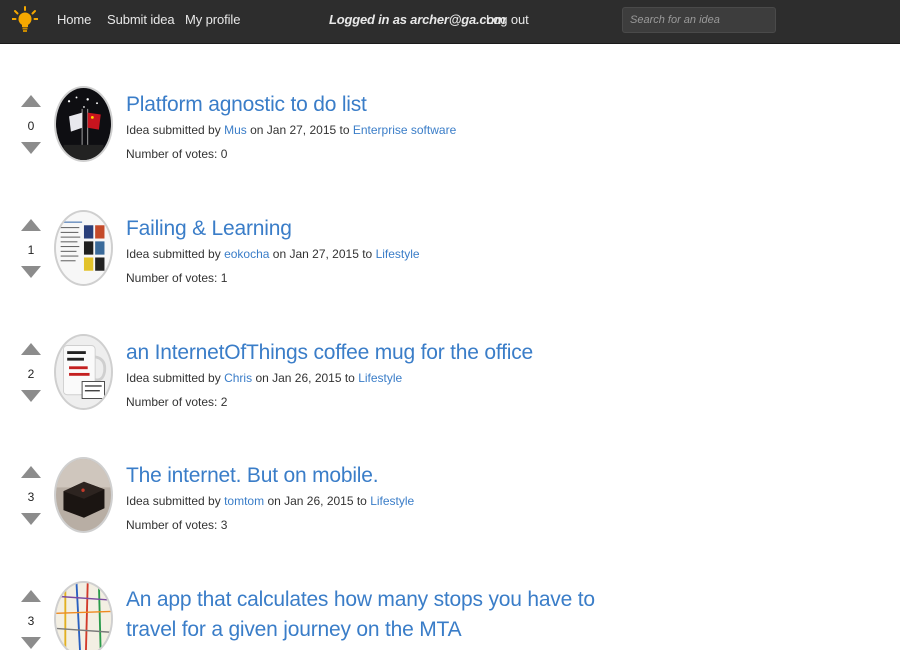 This screenshot has height=650, width=900. Describe the element at coordinates (507, 19) in the screenshot. I see `nav-logout-link: Log out` at that location.